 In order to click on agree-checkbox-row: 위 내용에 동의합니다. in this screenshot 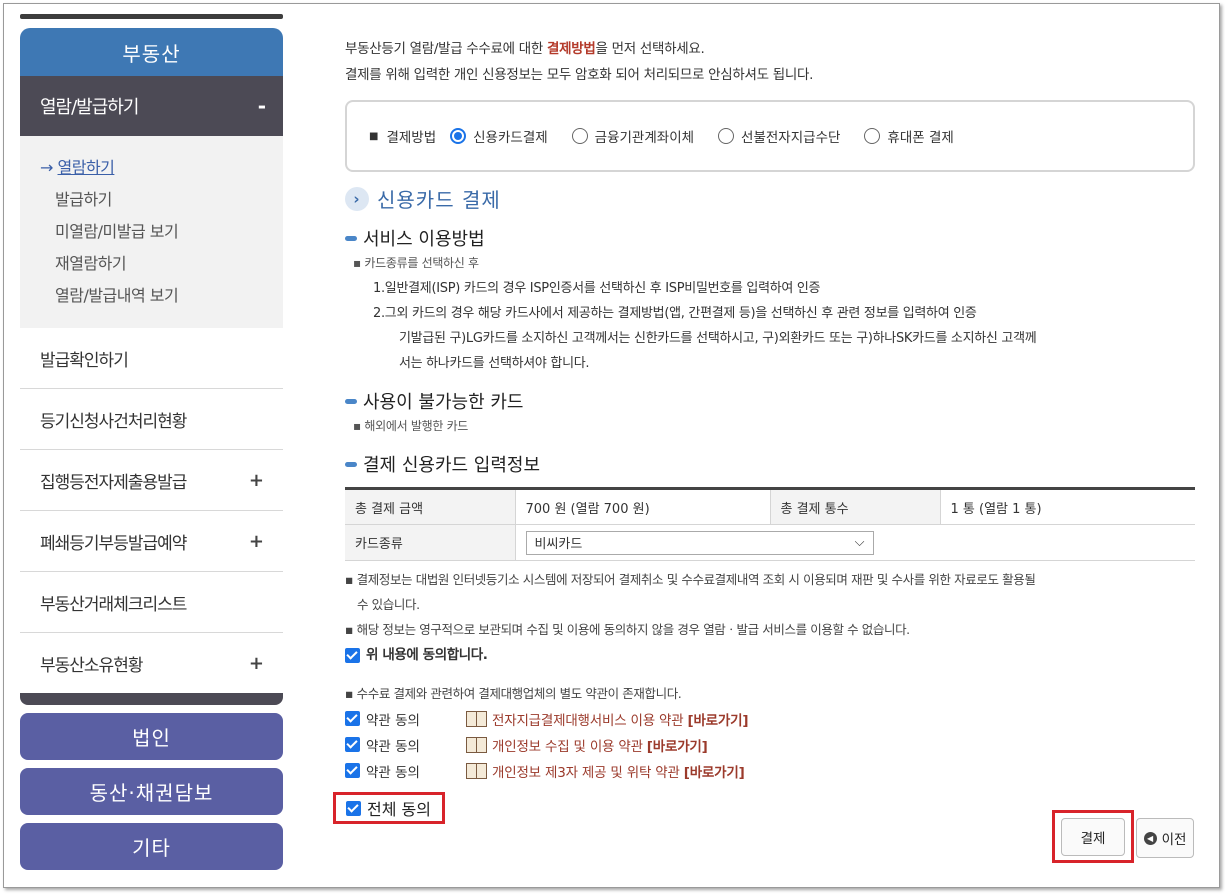, I will do `click(416, 655)`.